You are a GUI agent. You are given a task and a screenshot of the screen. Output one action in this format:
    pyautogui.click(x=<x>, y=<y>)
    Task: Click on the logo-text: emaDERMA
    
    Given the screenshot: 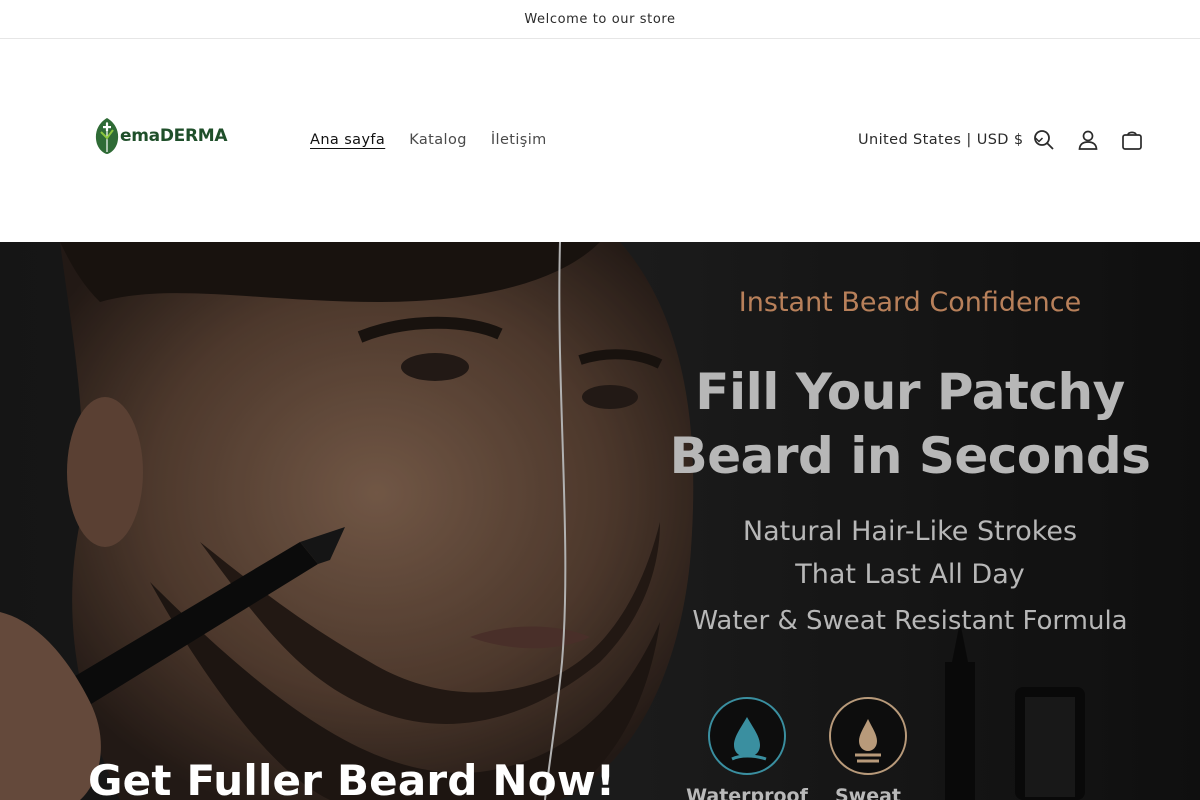 What is the action you would take?
    pyautogui.click(x=174, y=136)
    